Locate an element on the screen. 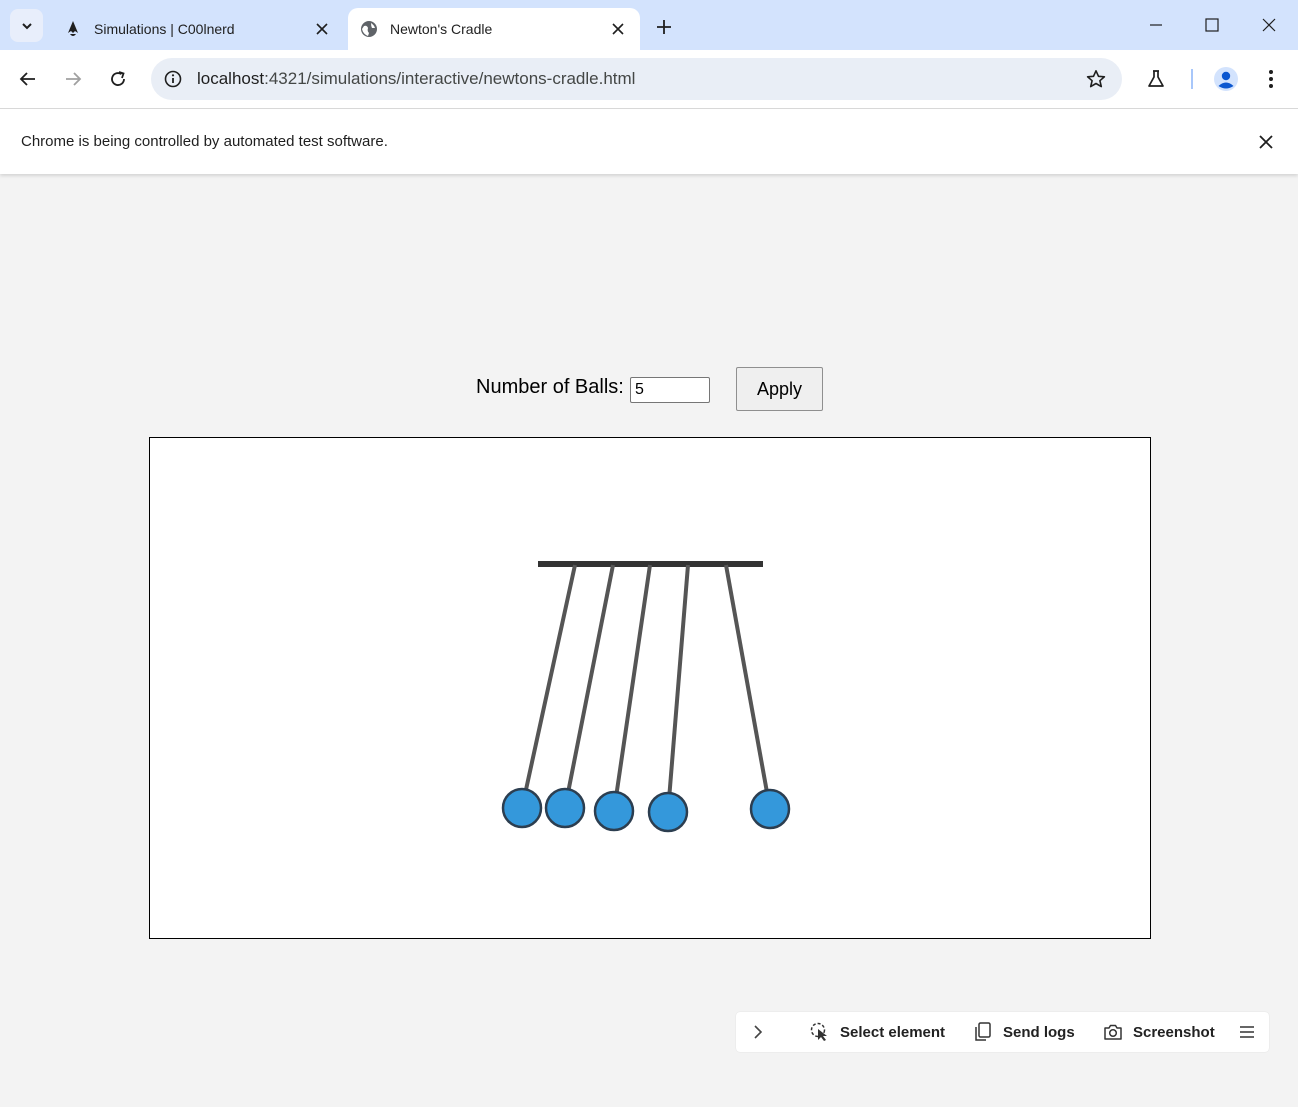  chevron-right-icon is located at coordinates (758, 1032).